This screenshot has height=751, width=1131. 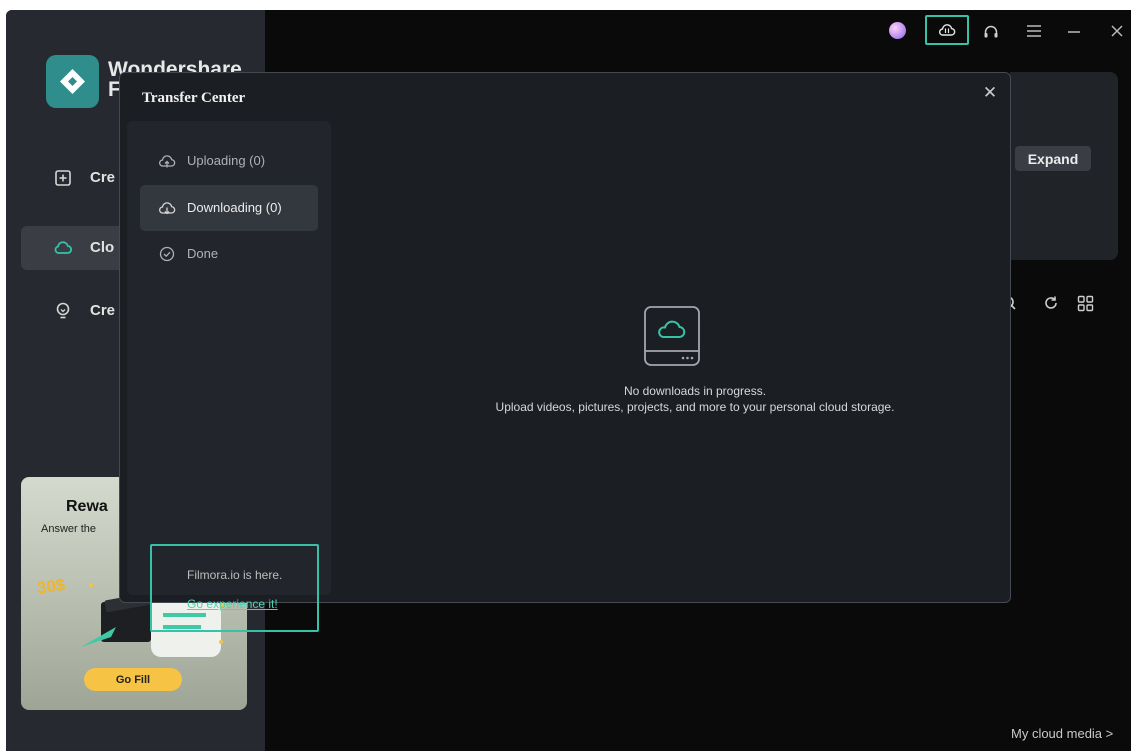 What do you see at coordinates (63, 247) in the screenshot?
I see `cloud-icon` at bounding box center [63, 247].